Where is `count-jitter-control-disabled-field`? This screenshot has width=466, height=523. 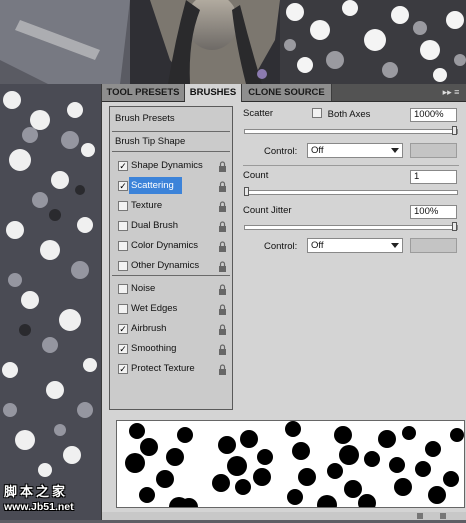
count-jitter-control-disabled-field is located at coordinates (433, 245).